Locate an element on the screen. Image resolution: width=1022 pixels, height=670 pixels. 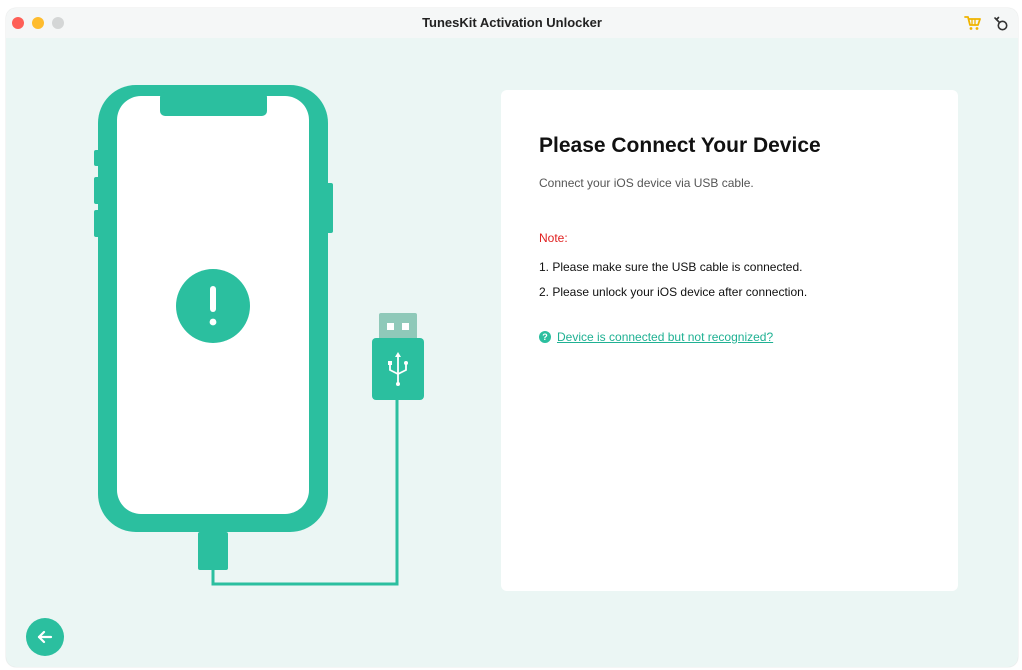
key-icon is located at coordinates (1001, 23).